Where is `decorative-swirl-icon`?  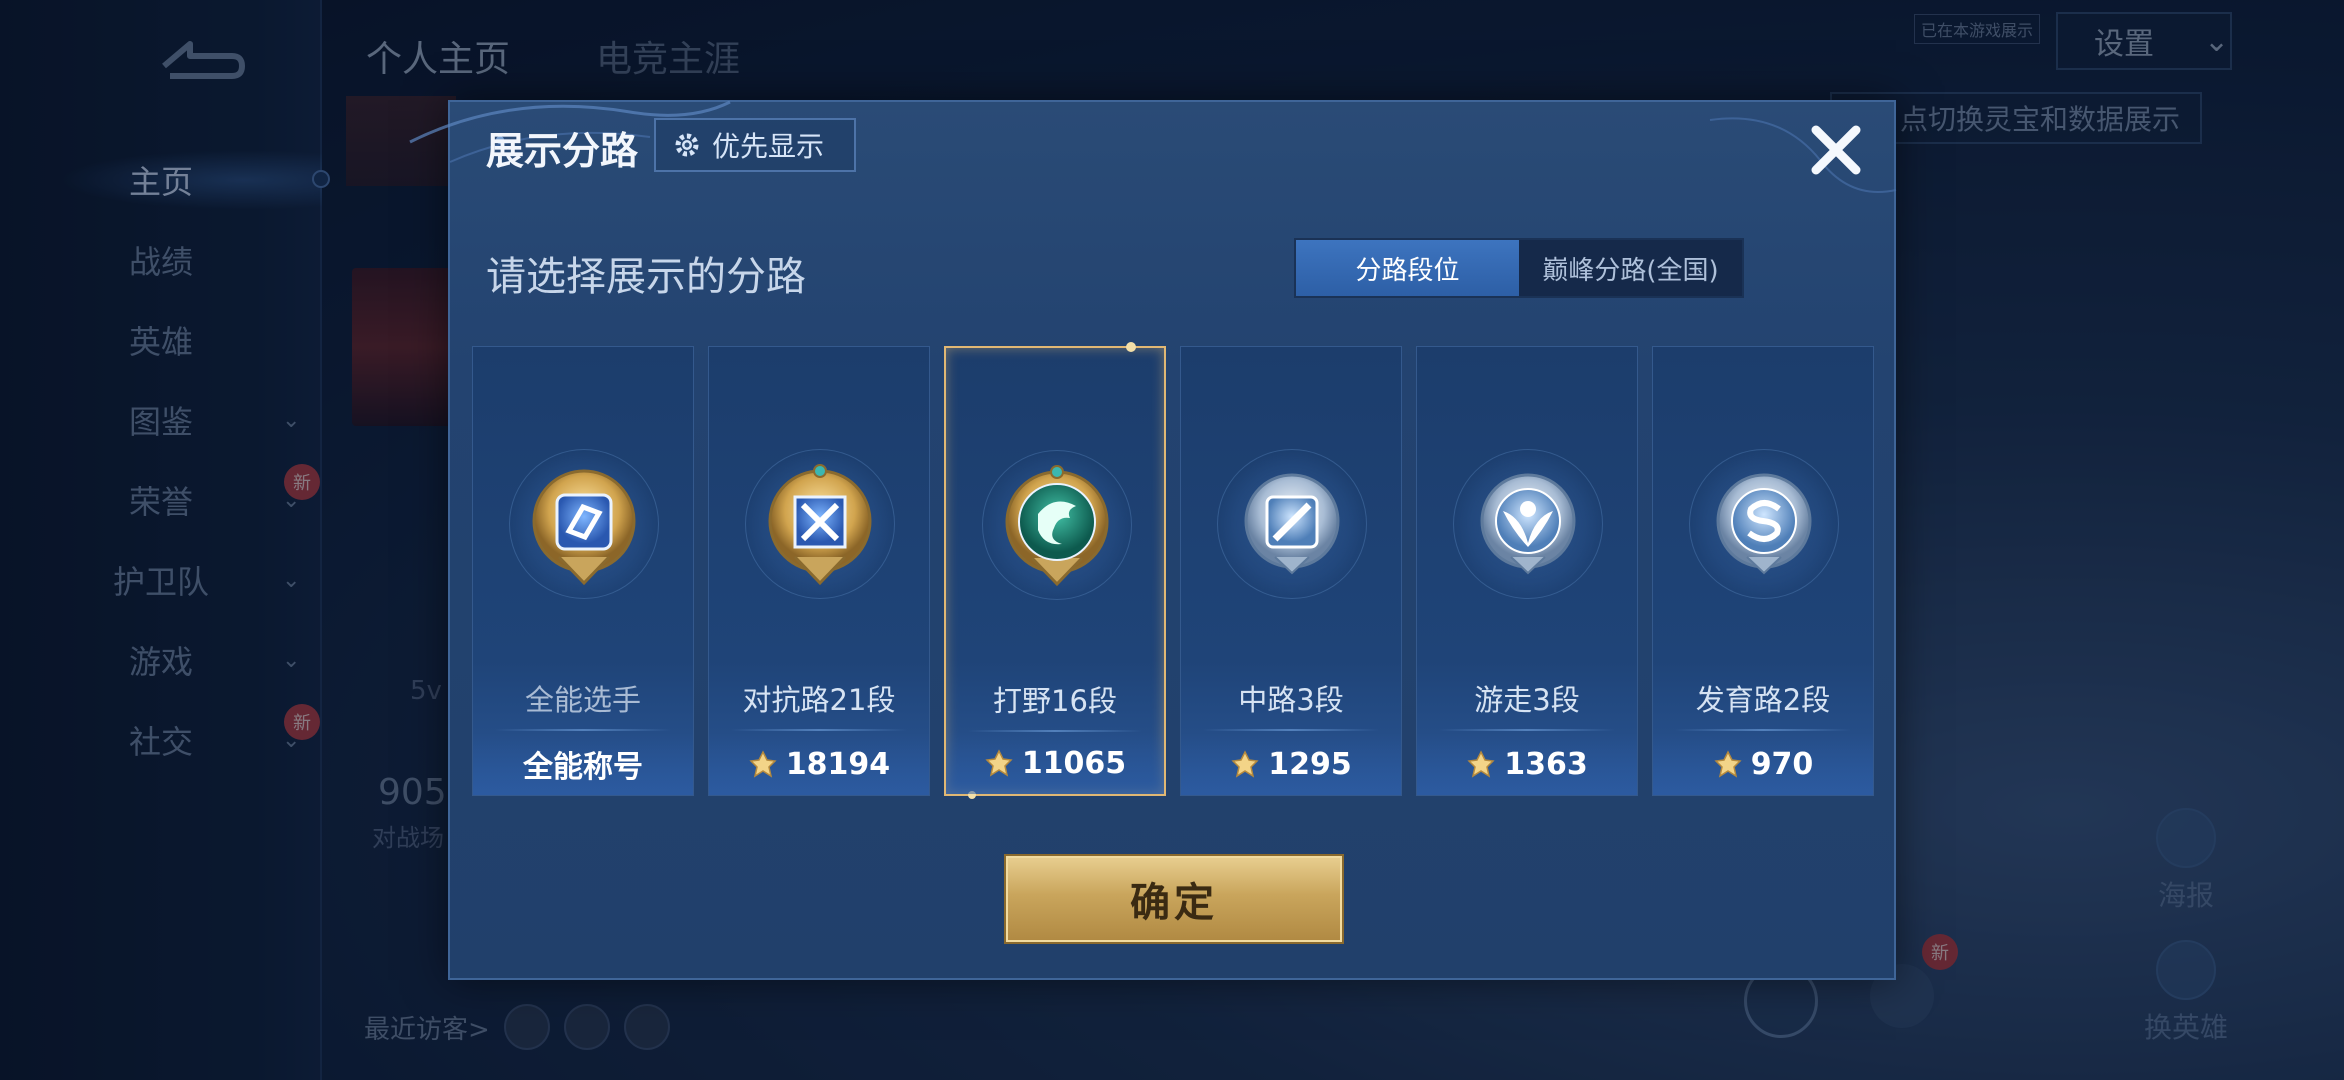
decorative-swirl-icon is located at coordinates (1803, 155).